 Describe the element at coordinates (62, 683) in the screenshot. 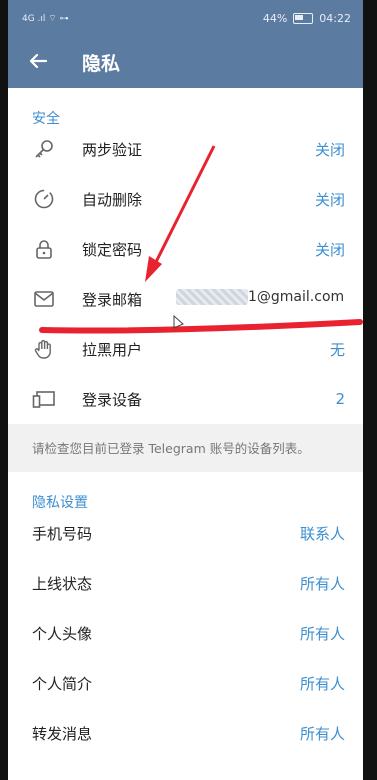

I see `row-label: 个人简介` at that location.